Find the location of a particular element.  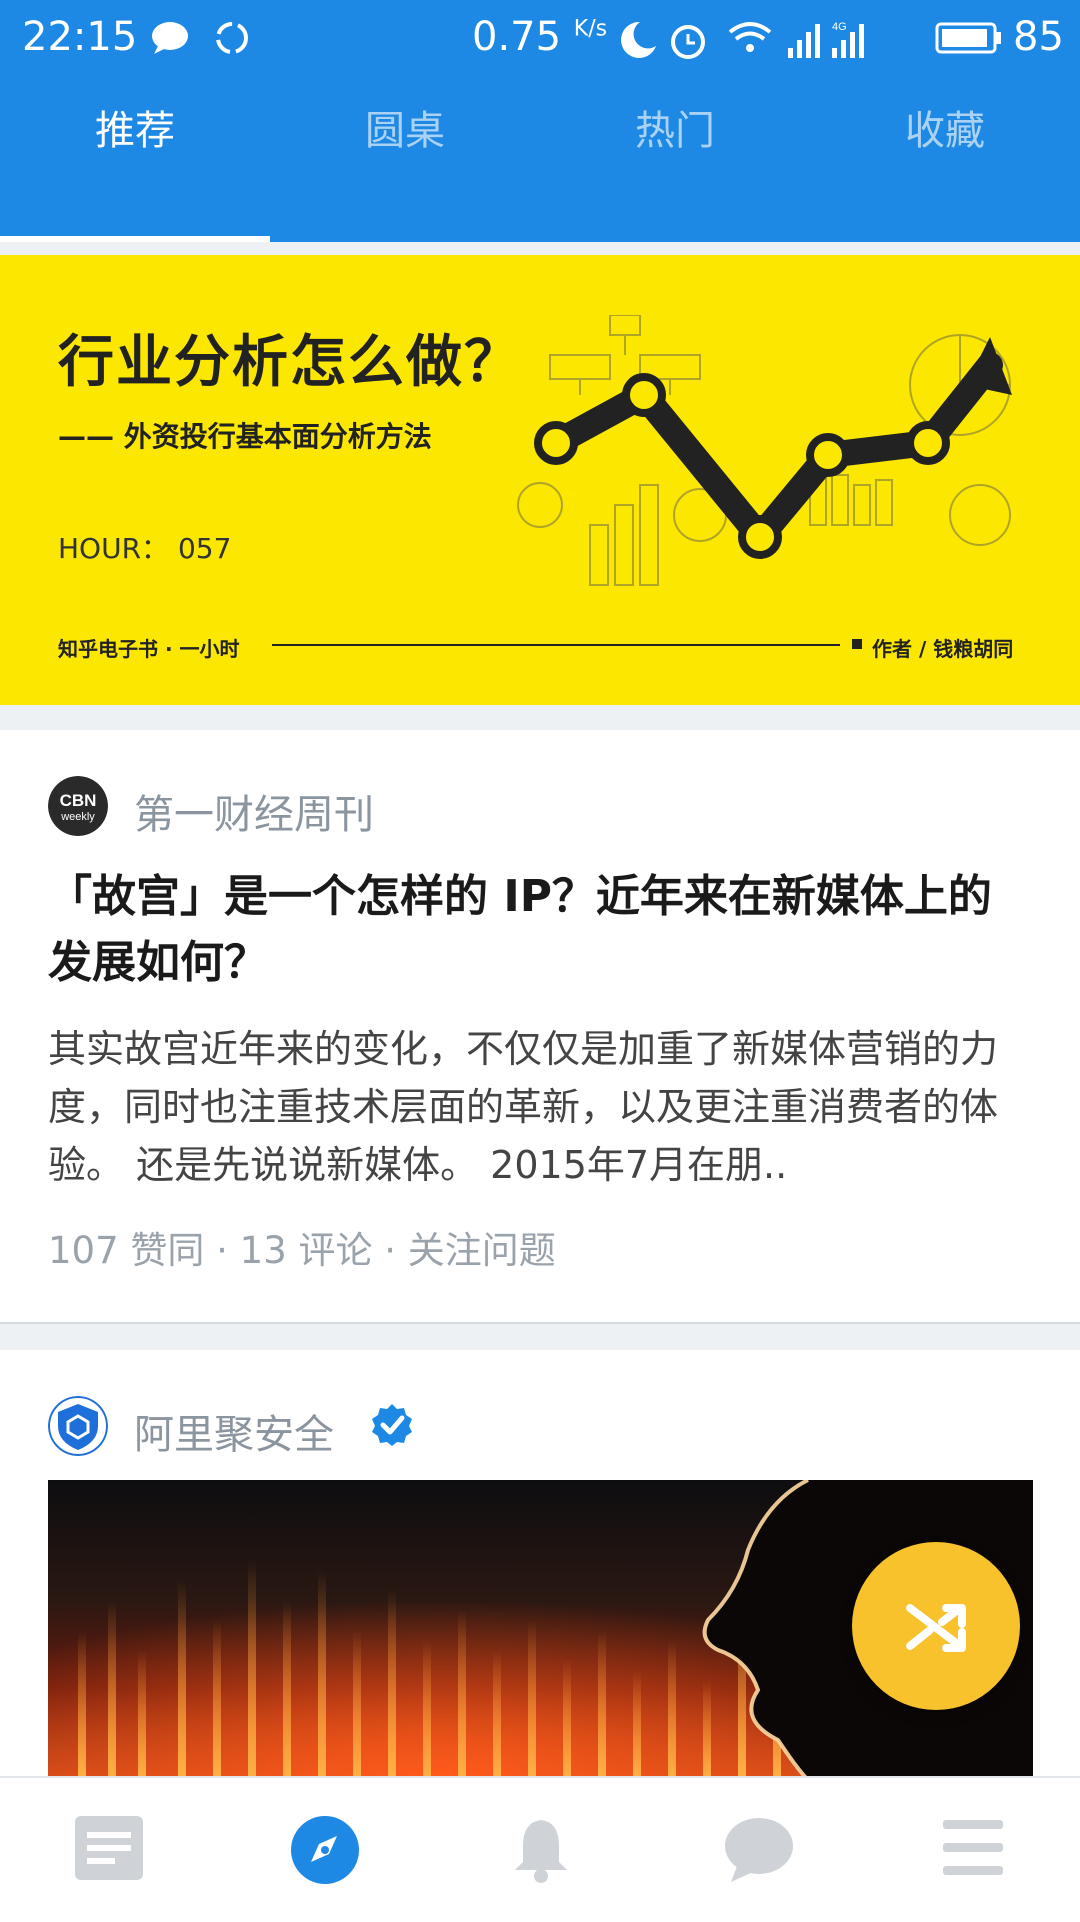

avatar: CBN weekly is located at coordinates (78, 806).